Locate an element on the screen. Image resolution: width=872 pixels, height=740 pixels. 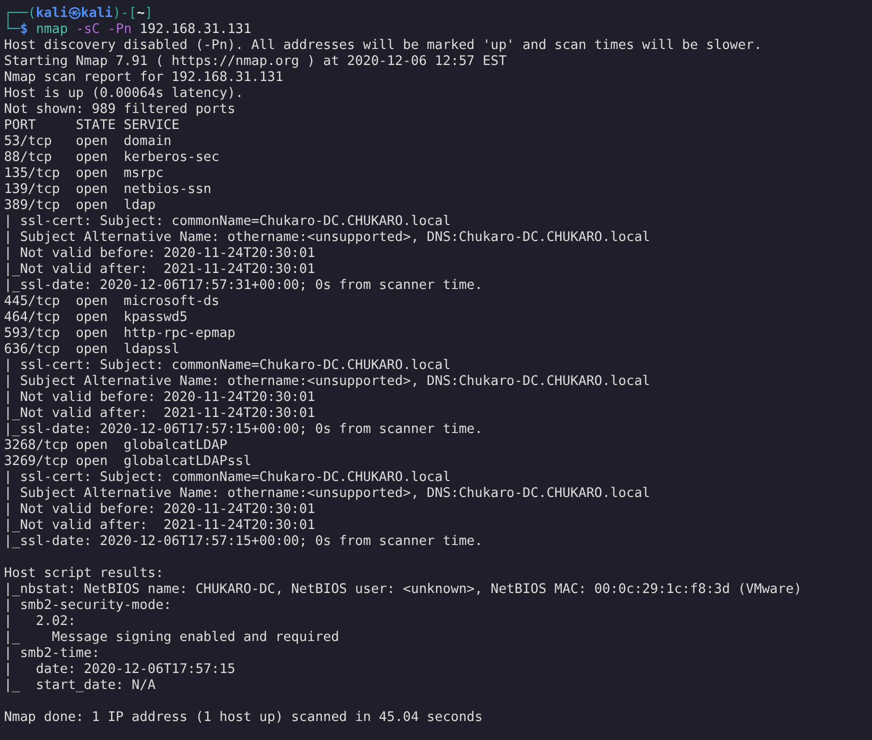
command-name: nmap is located at coordinates (52, 29).